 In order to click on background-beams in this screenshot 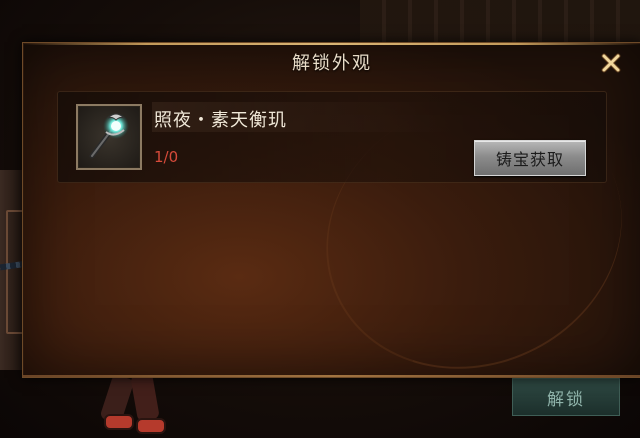, I will do `click(500, 22)`.